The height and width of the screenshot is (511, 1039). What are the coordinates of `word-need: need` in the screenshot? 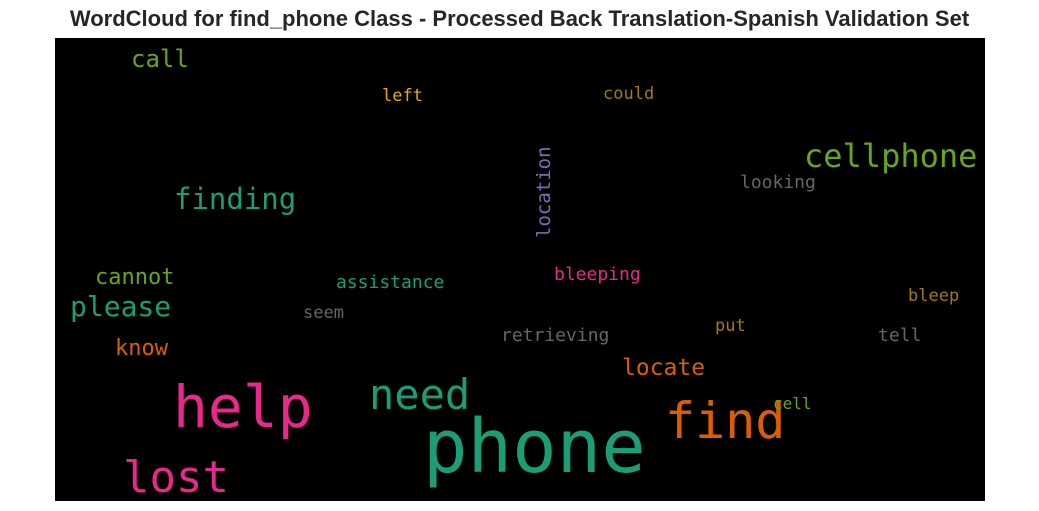 It's located at (420, 394).